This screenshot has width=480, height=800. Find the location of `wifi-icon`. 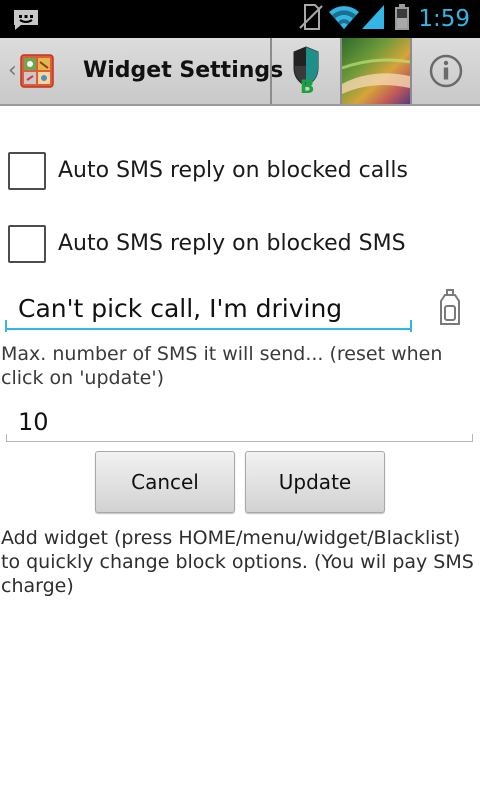

wifi-icon is located at coordinates (344, 19).